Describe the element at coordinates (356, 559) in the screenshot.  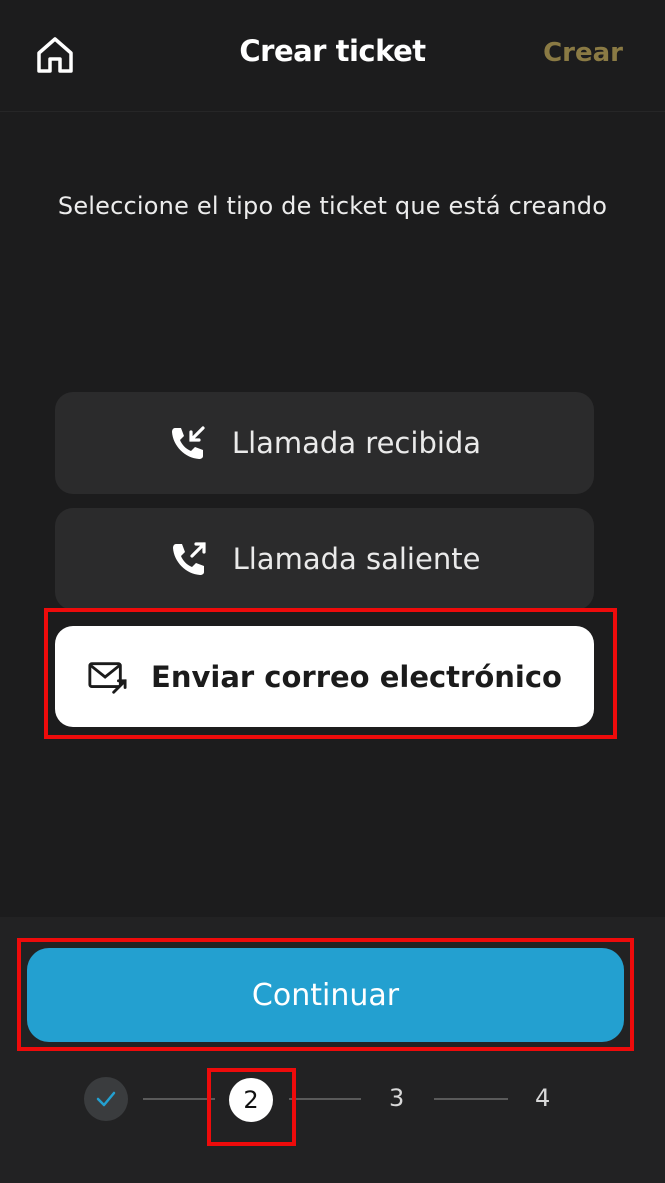
I see `option-label: Llamada saliente` at that location.